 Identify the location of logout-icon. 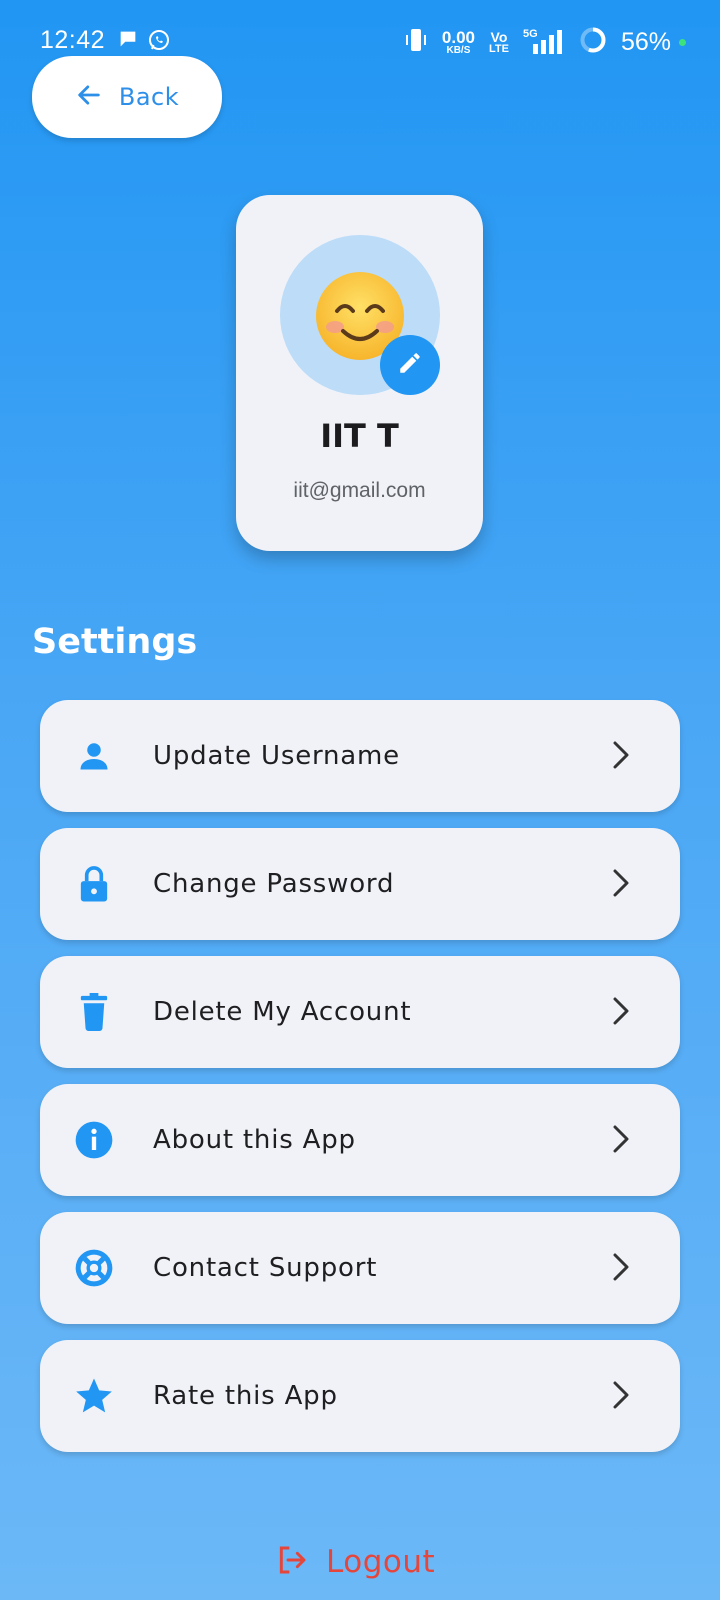
(292, 1562).